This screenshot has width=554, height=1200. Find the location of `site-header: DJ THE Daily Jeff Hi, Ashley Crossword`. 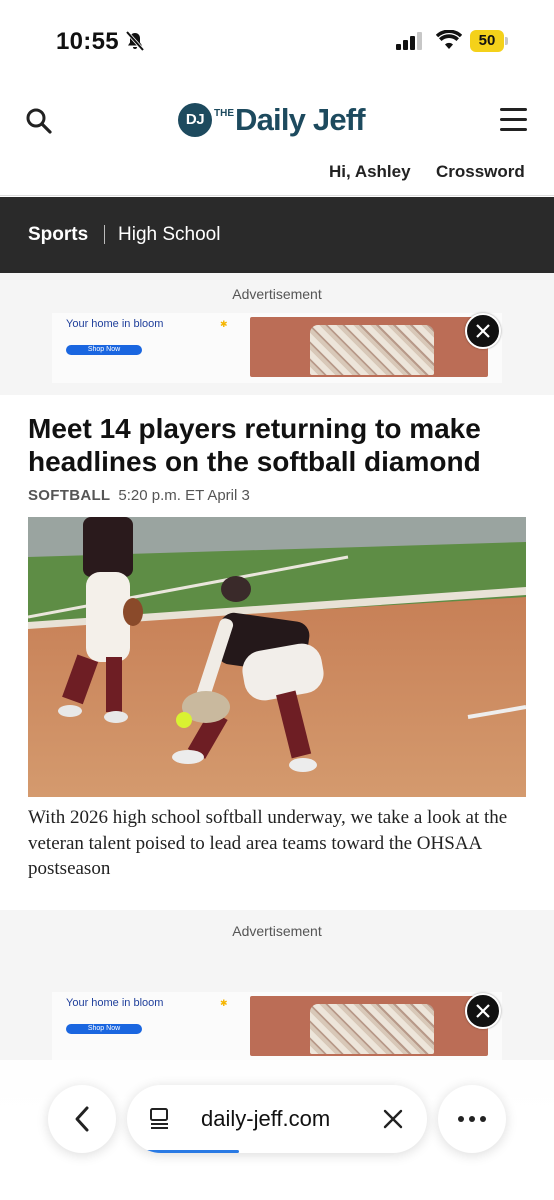

site-header: DJ THE Daily Jeff Hi, Ashley Crossword is located at coordinates (277, 140).